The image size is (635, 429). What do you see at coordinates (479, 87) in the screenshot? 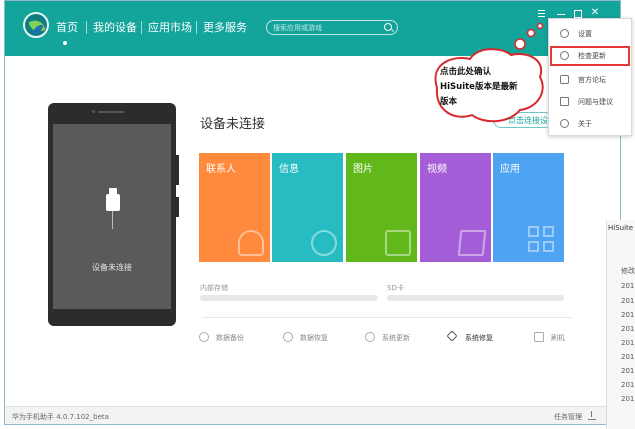
I see `callout-line: HiSuite版本是最新` at bounding box center [479, 87].